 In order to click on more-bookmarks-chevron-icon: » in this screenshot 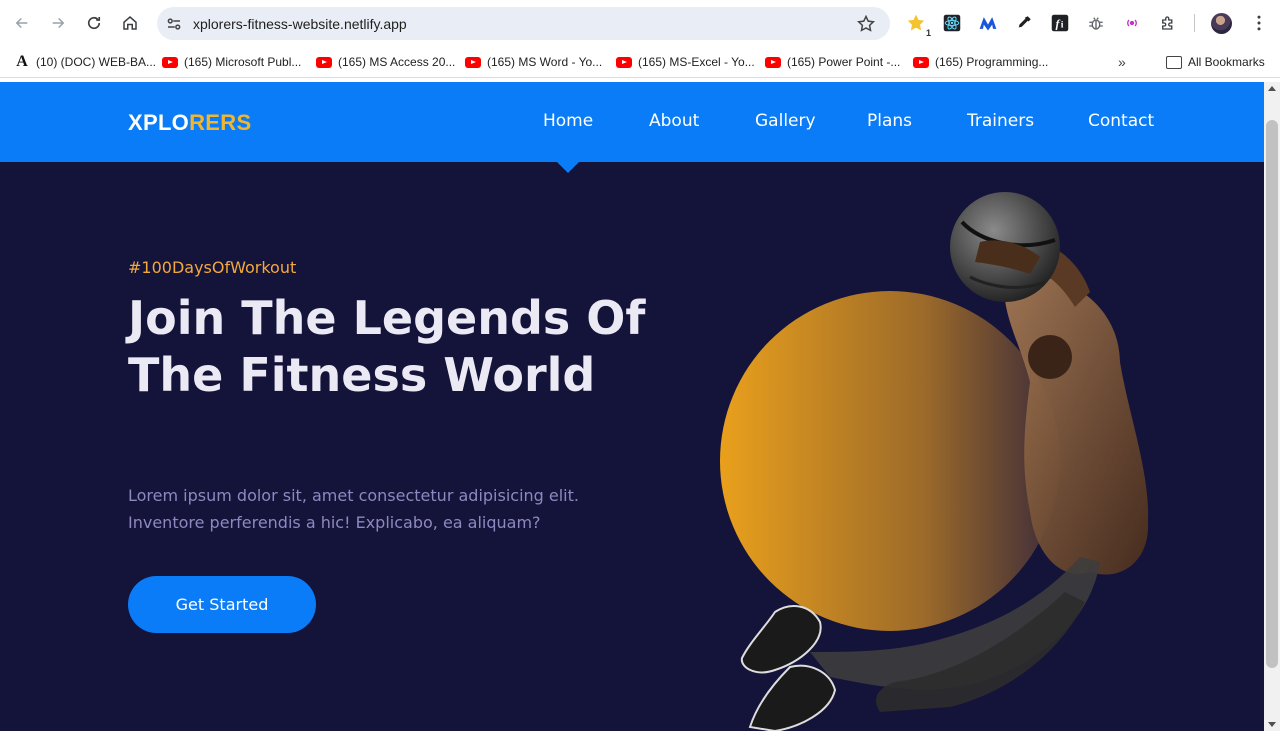, I will do `click(1122, 62)`.